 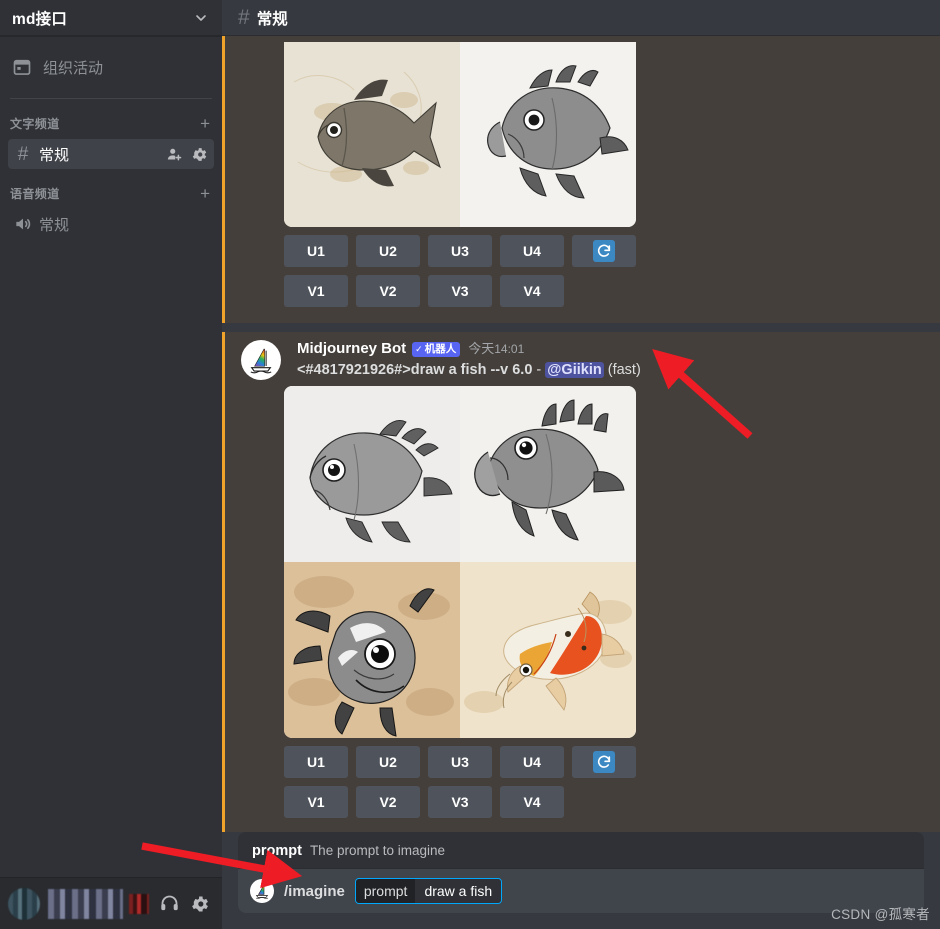 What do you see at coordinates (200, 904) in the screenshot?
I see `user-settings-gear-icon` at bounding box center [200, 904].